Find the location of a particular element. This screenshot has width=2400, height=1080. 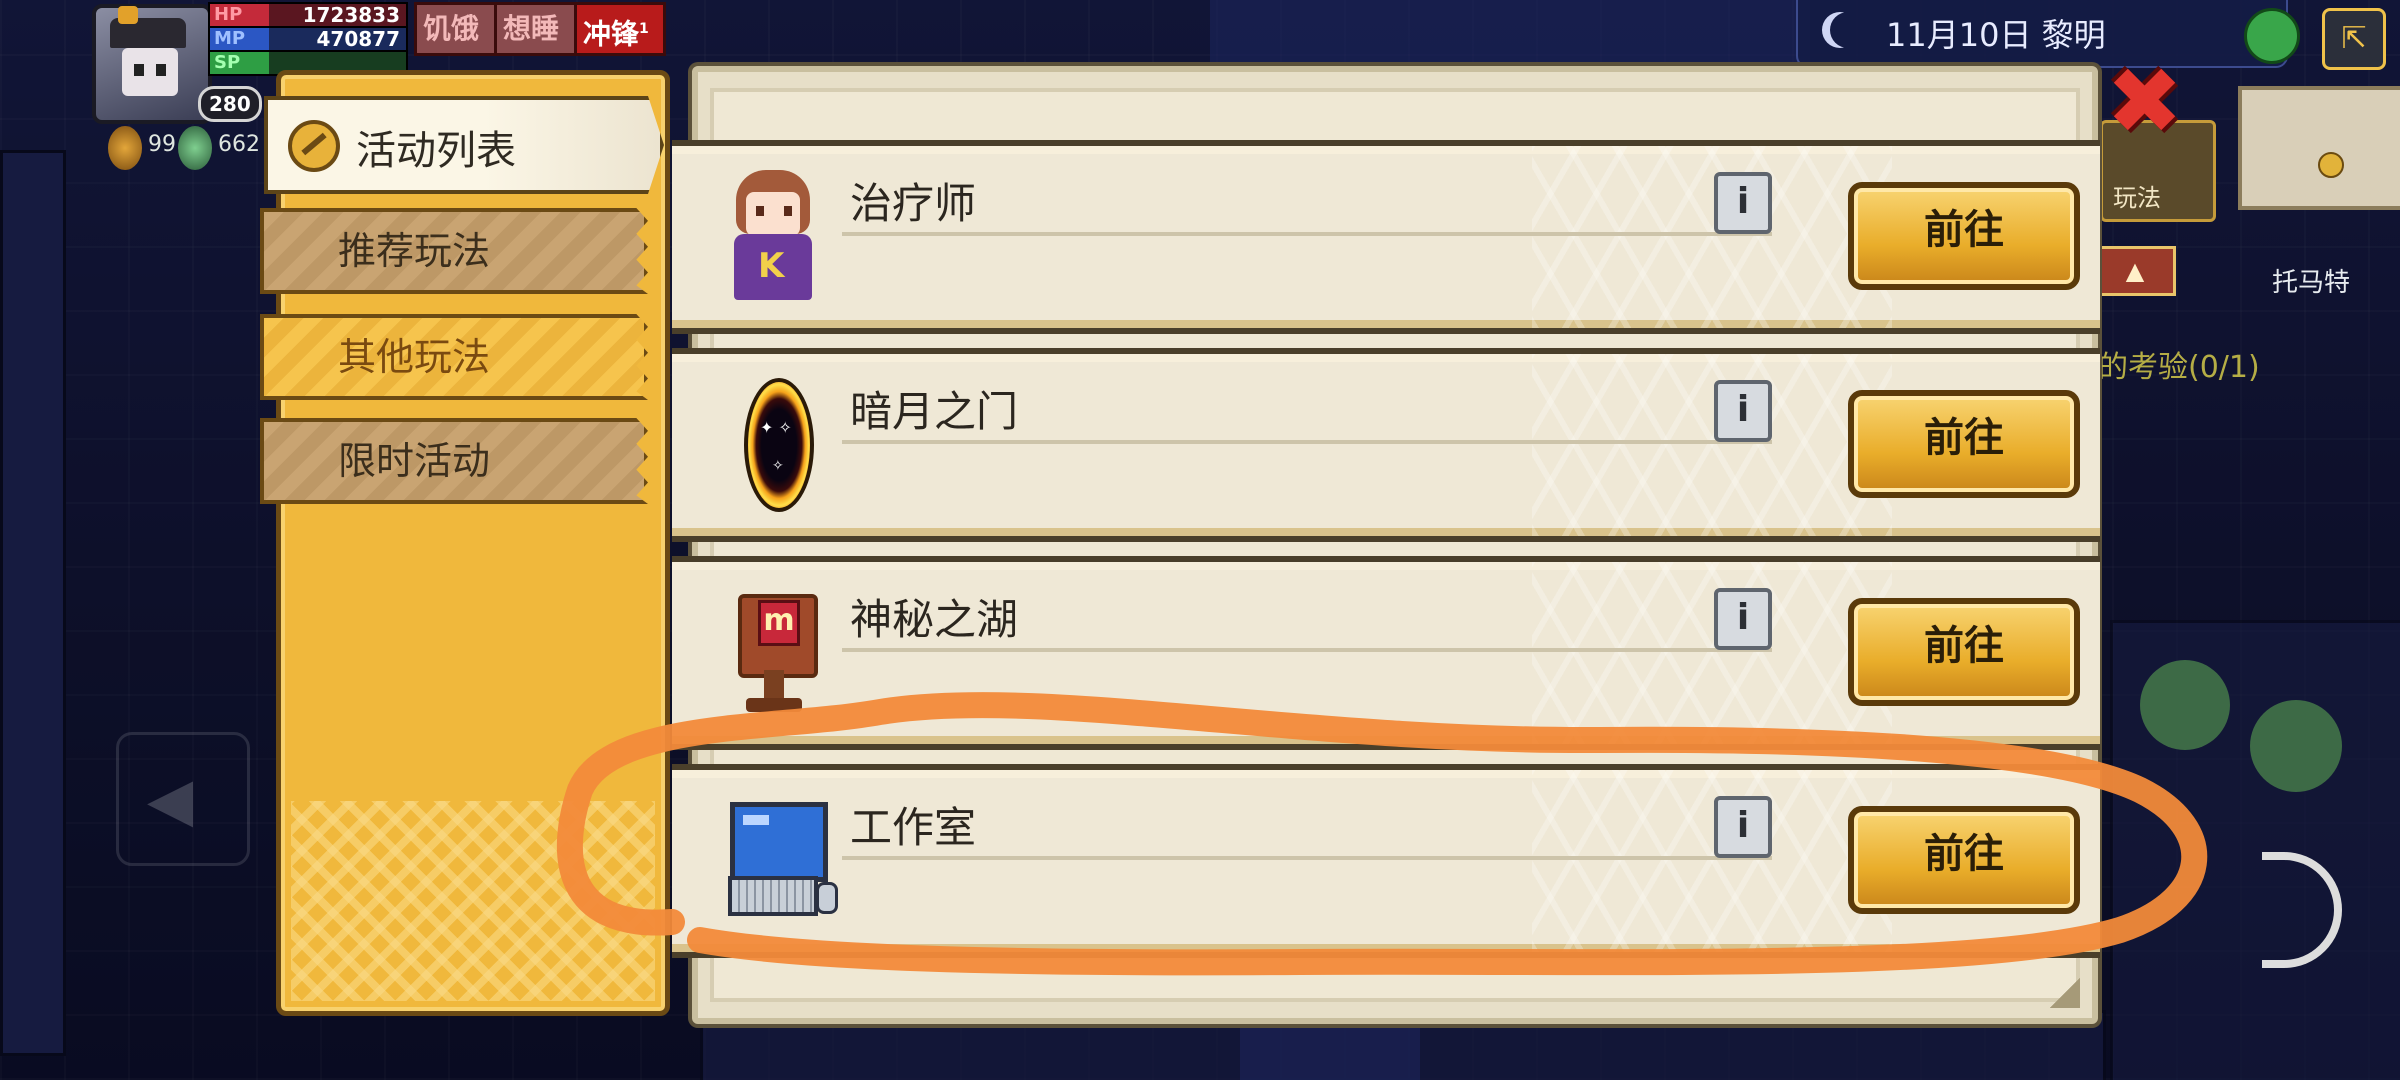

coin-icon is located at coordinates (314, 146).